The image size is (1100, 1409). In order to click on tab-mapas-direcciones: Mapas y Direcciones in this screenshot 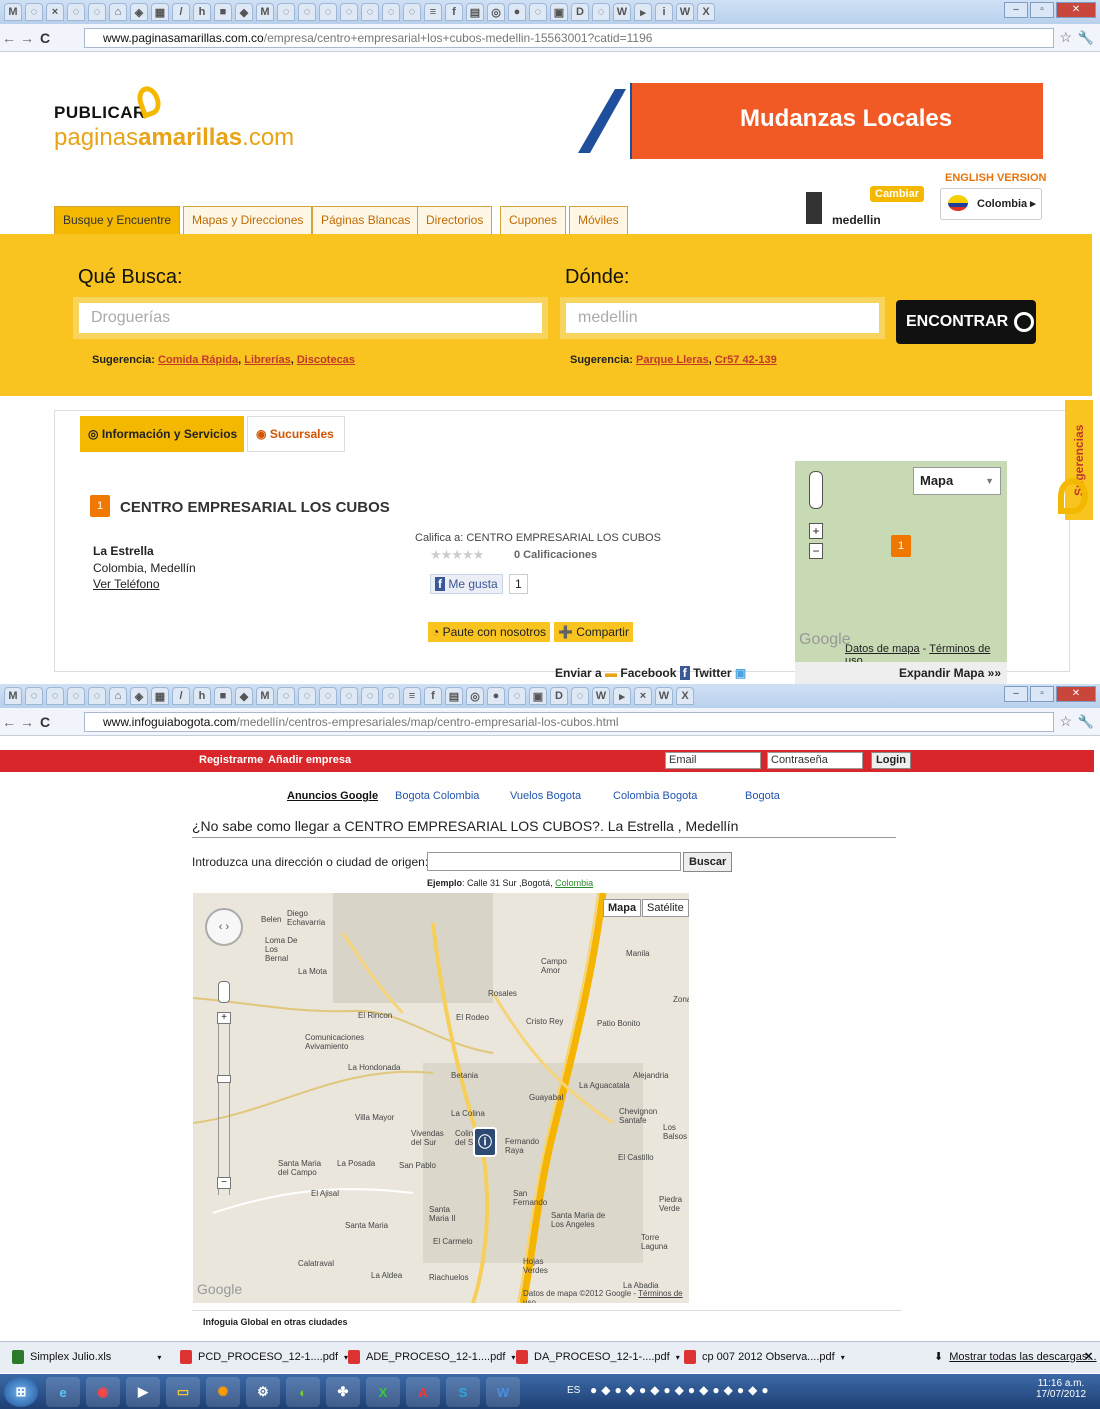, I will do `click(248, 220)`.